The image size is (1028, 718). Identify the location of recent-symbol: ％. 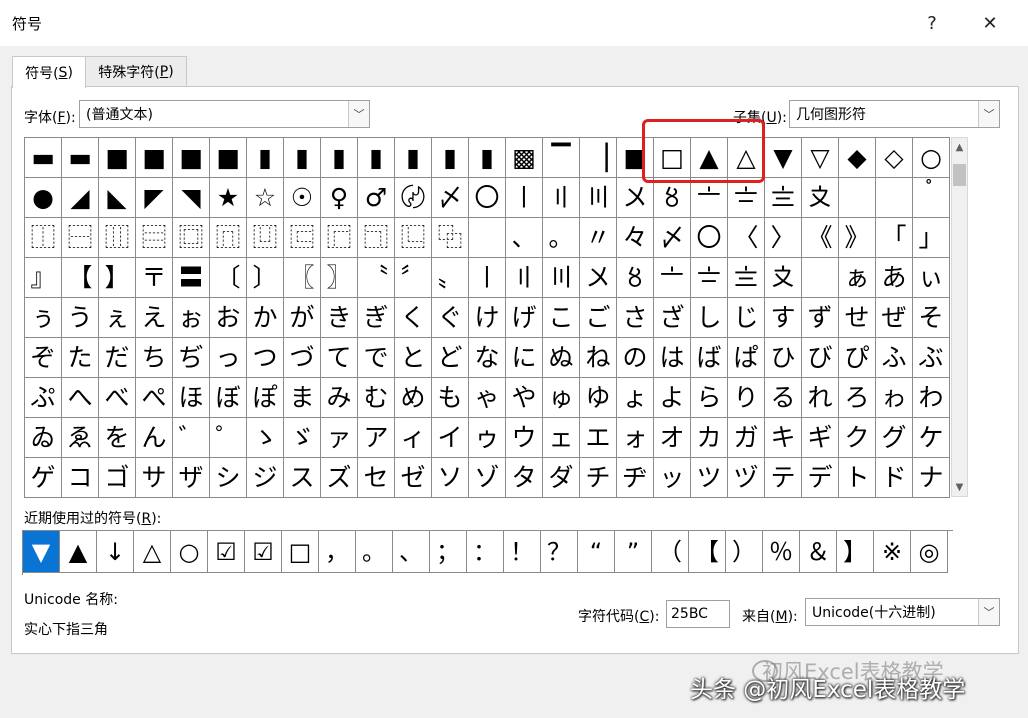
(781, 552).